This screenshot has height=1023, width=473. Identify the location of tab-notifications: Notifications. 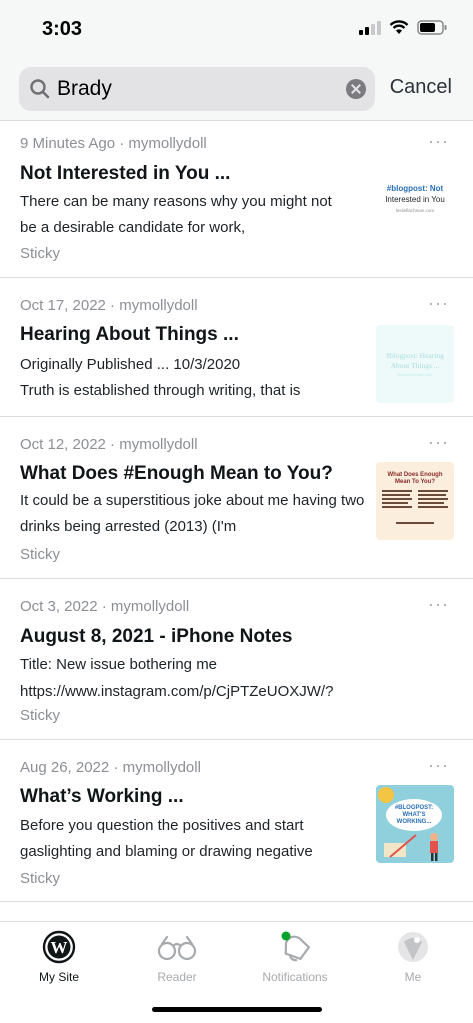
(295, 960).